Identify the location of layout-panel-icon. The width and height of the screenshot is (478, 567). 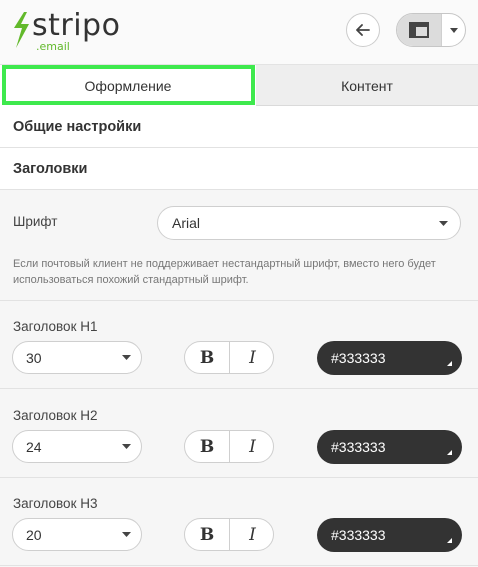
(419, 30).